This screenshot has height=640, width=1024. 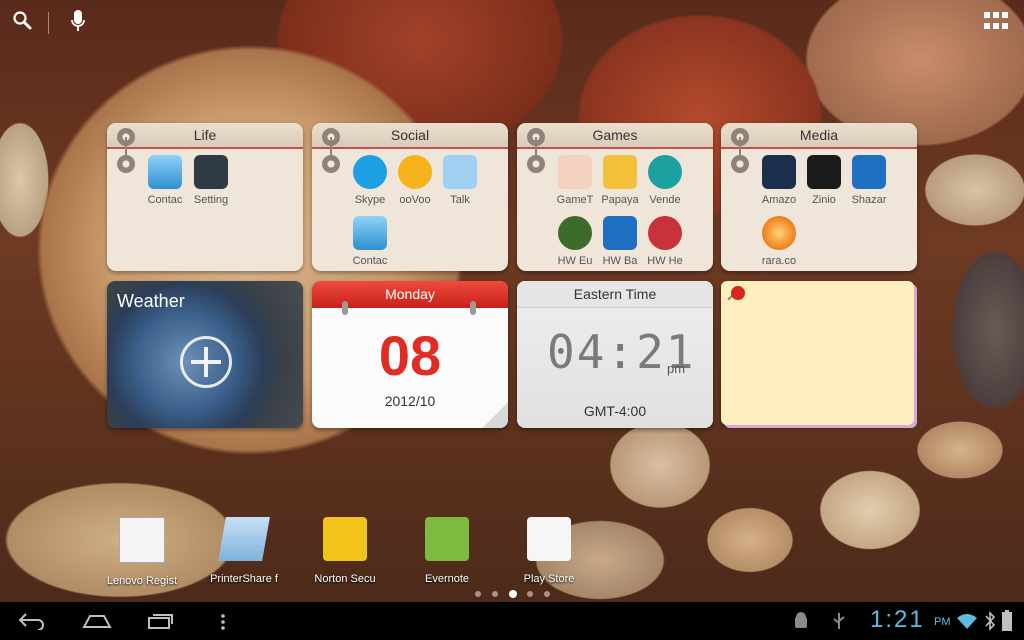 What do you see at coordinates (370, 172) in the screenshot?
I see `skype-icon` at bounding box center [370, 172].